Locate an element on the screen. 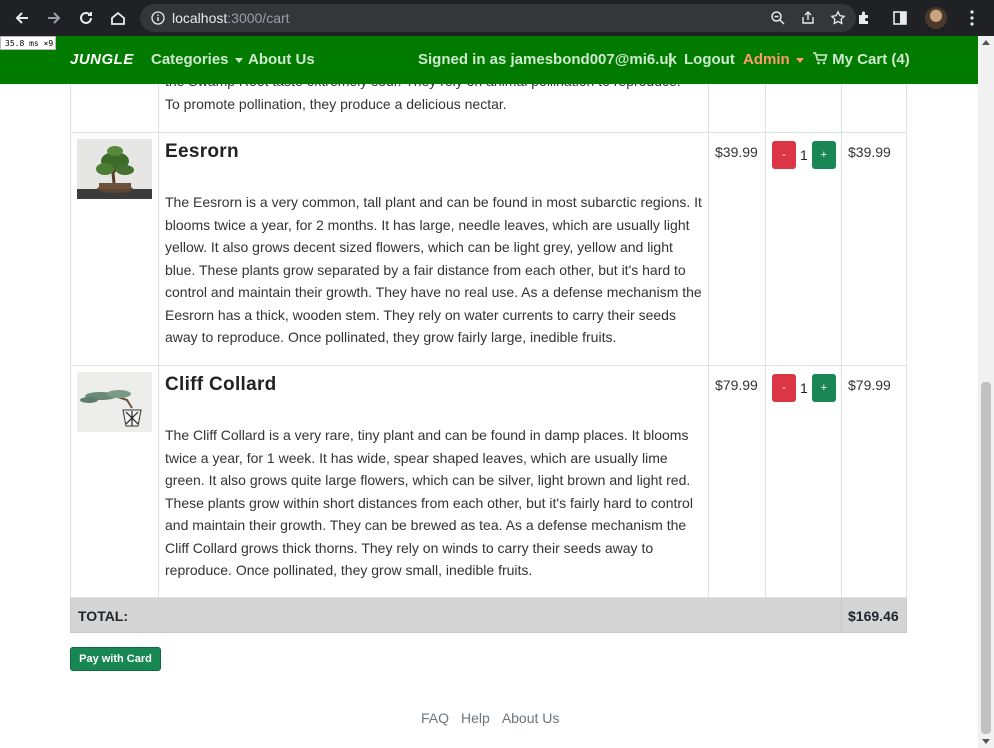 The image size is (994, 748). page-scrollbar is located at coordinates (986, 392).